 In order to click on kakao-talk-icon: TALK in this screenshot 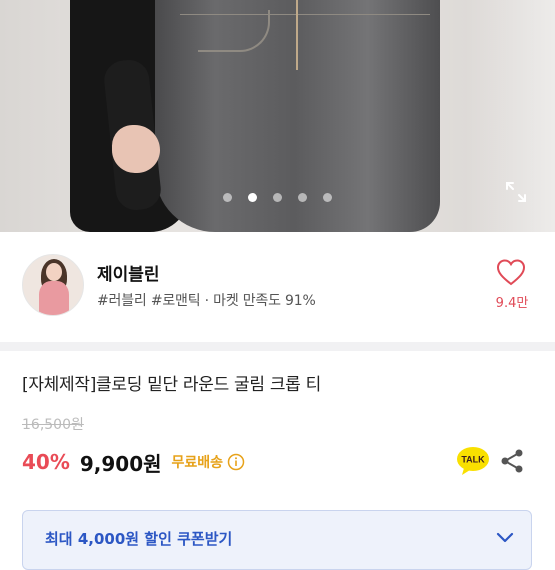, I will do `click(473, 461)`.